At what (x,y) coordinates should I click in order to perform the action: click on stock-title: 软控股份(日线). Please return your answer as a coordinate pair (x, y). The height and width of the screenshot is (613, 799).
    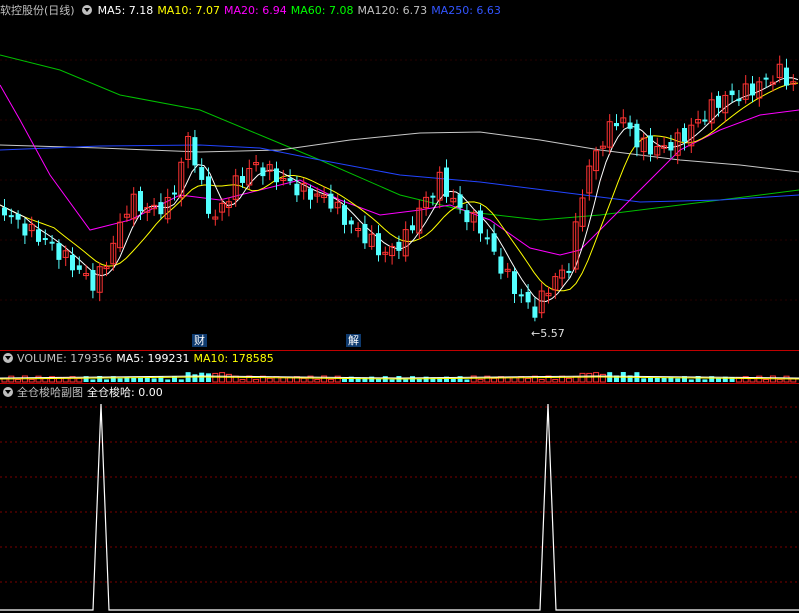
    Looking at the image, I should click on (37, 10).